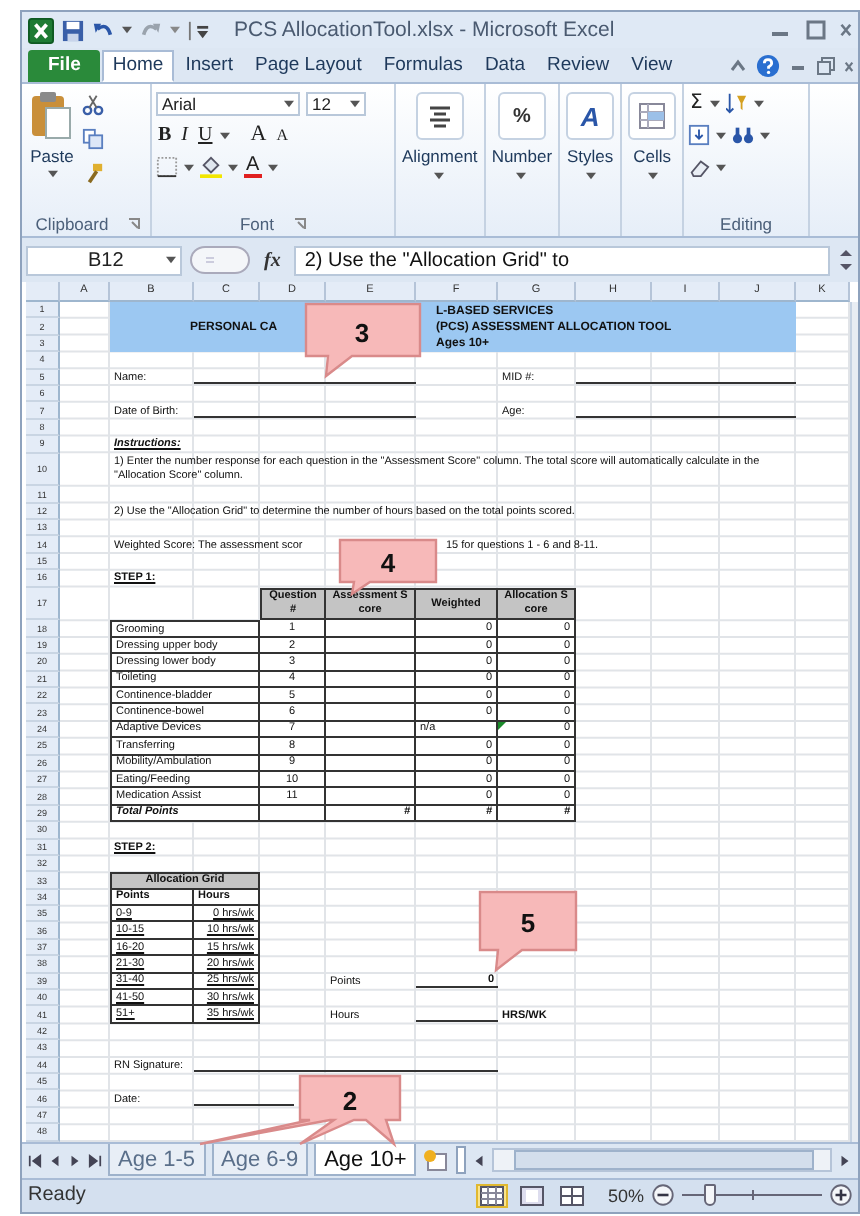 This screenshot has width=860, height=1216. Describe the element at coordinates (228, 103) in the screenshot. I see `font-name-field: Arial` at that location.